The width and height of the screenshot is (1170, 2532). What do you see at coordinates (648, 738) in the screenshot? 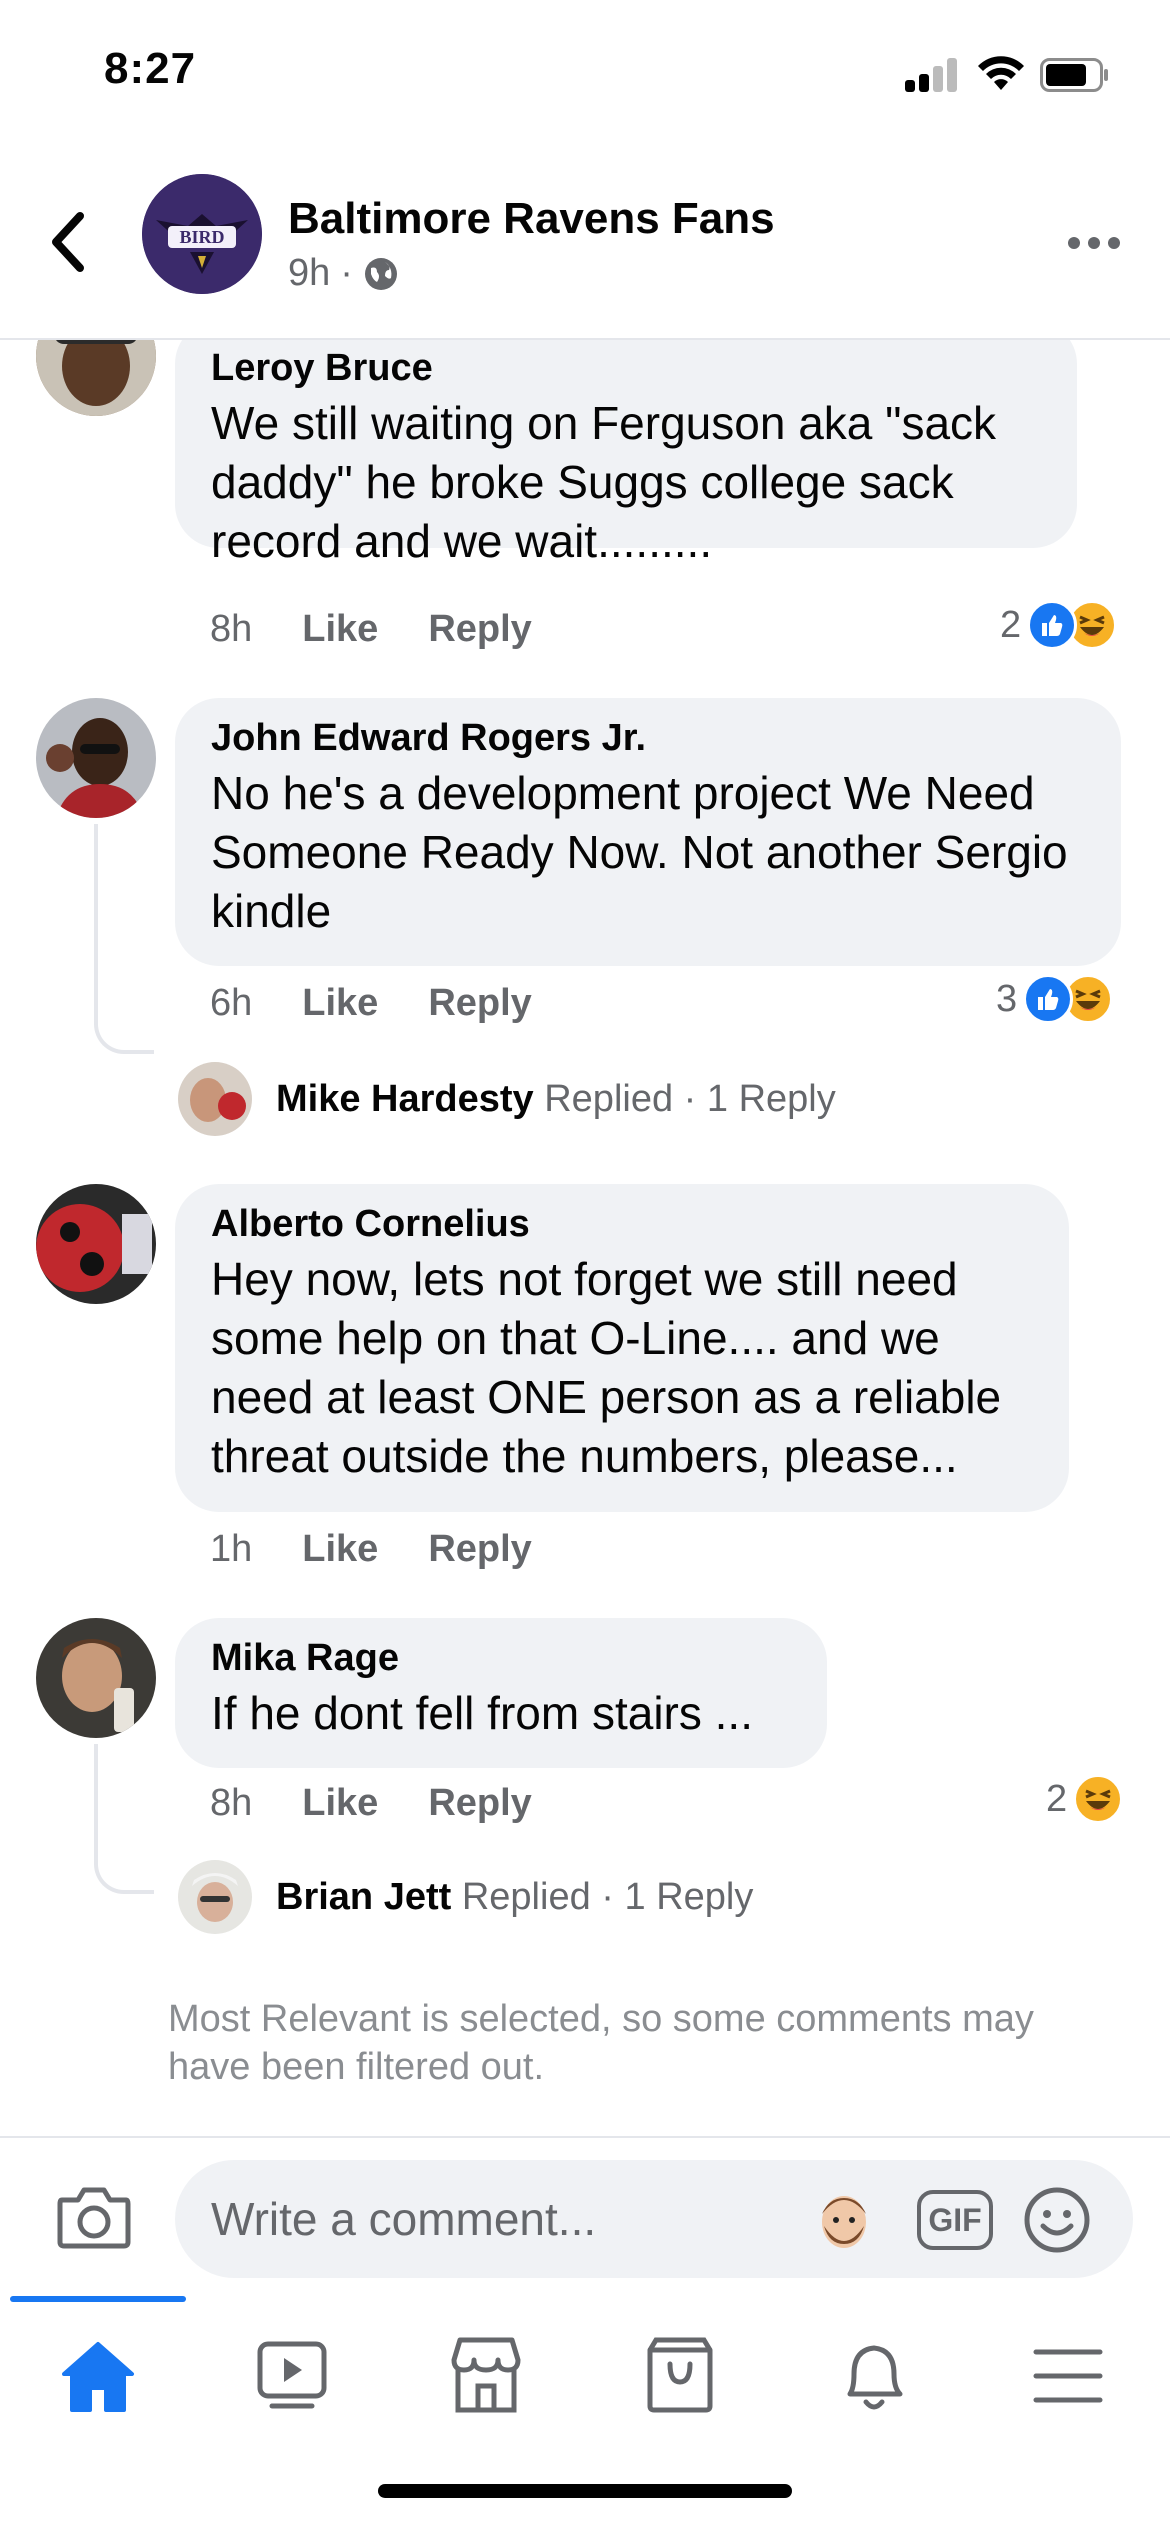
I see `comment-author: John Edward Rogers Jr.` at bounding box center [648, 738].